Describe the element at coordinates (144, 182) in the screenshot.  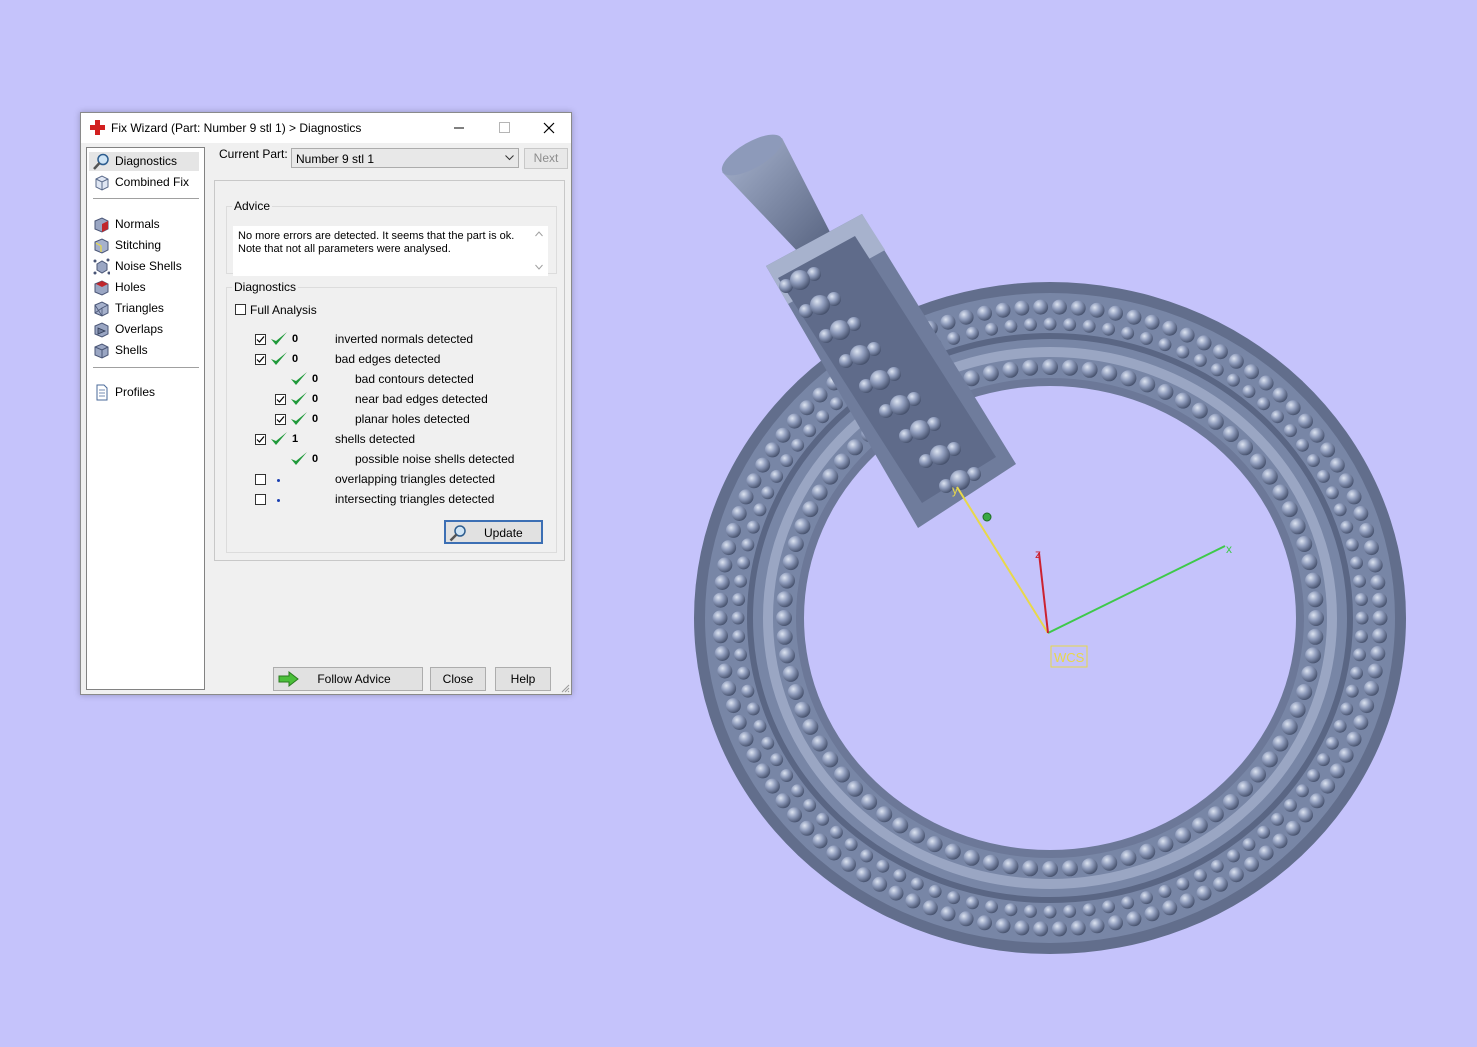
I see `sidebar-item-combined-fix: Combined Fix` at that location.